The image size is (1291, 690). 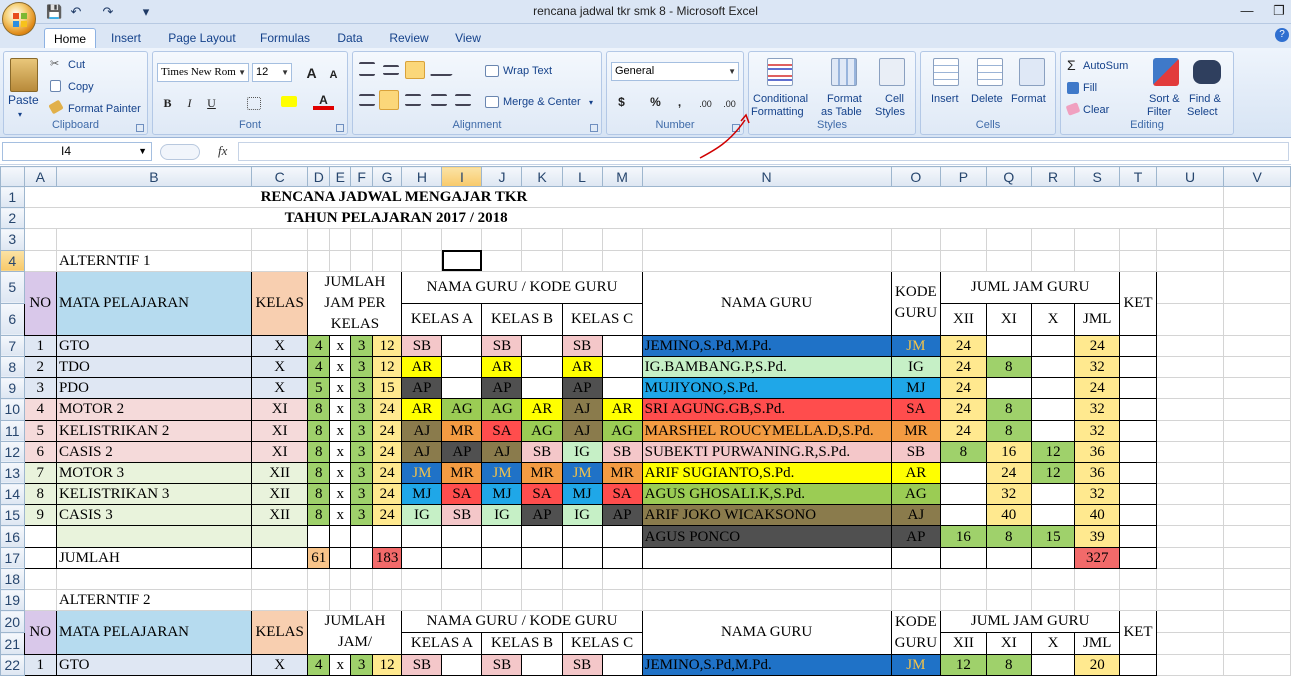 What do you see at coordinates (140, 128) in the screenshot?
I see `clipboard-launcher-icon` at bounding box center [140, 128].